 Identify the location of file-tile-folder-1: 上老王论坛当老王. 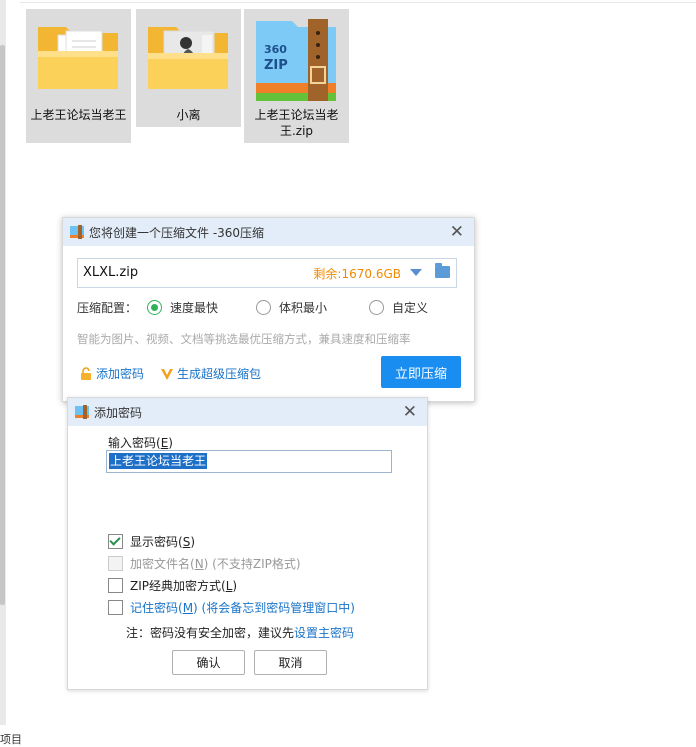
(78, 76).